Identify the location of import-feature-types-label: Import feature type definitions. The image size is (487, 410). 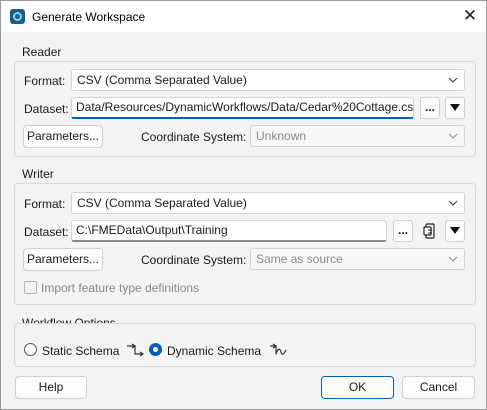
(120, 288).